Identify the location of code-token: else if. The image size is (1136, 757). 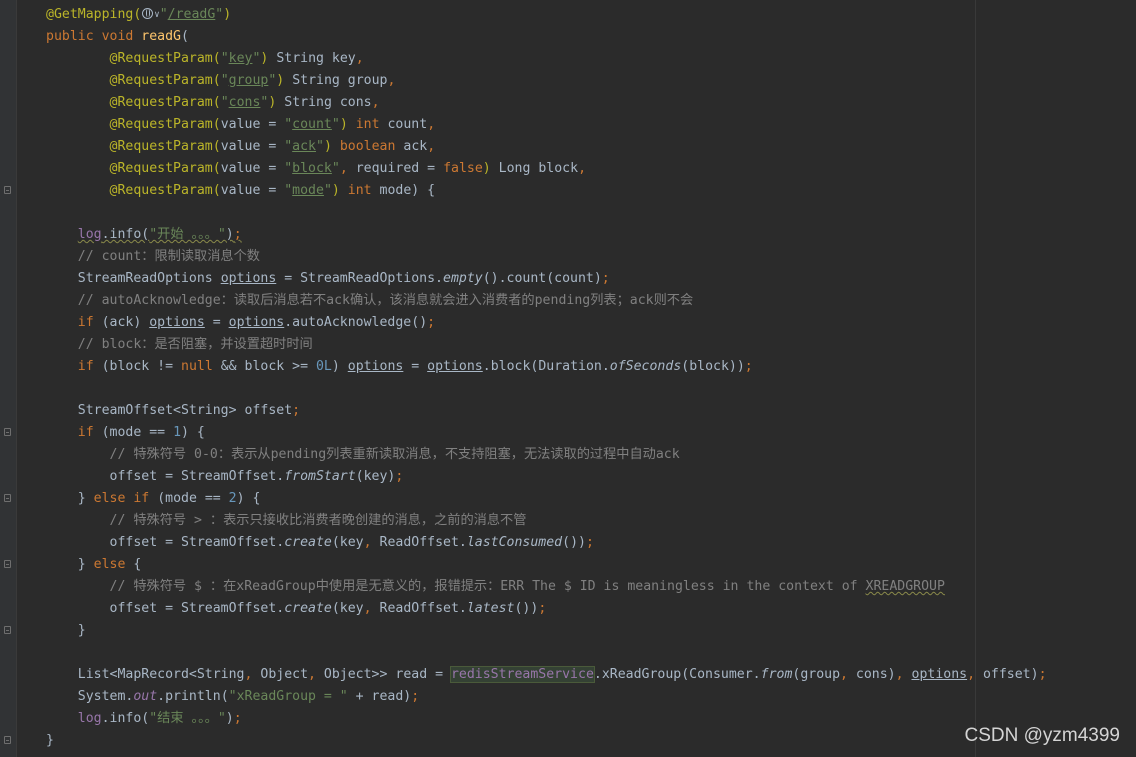
(125, 498).